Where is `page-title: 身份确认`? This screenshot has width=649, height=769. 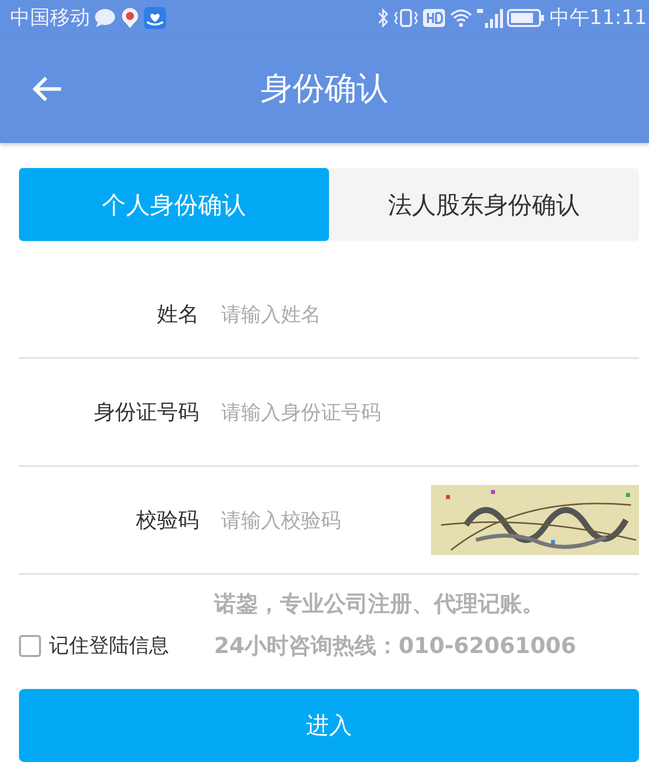 page-title: 身份确认 is located at coordinates (324, 88).